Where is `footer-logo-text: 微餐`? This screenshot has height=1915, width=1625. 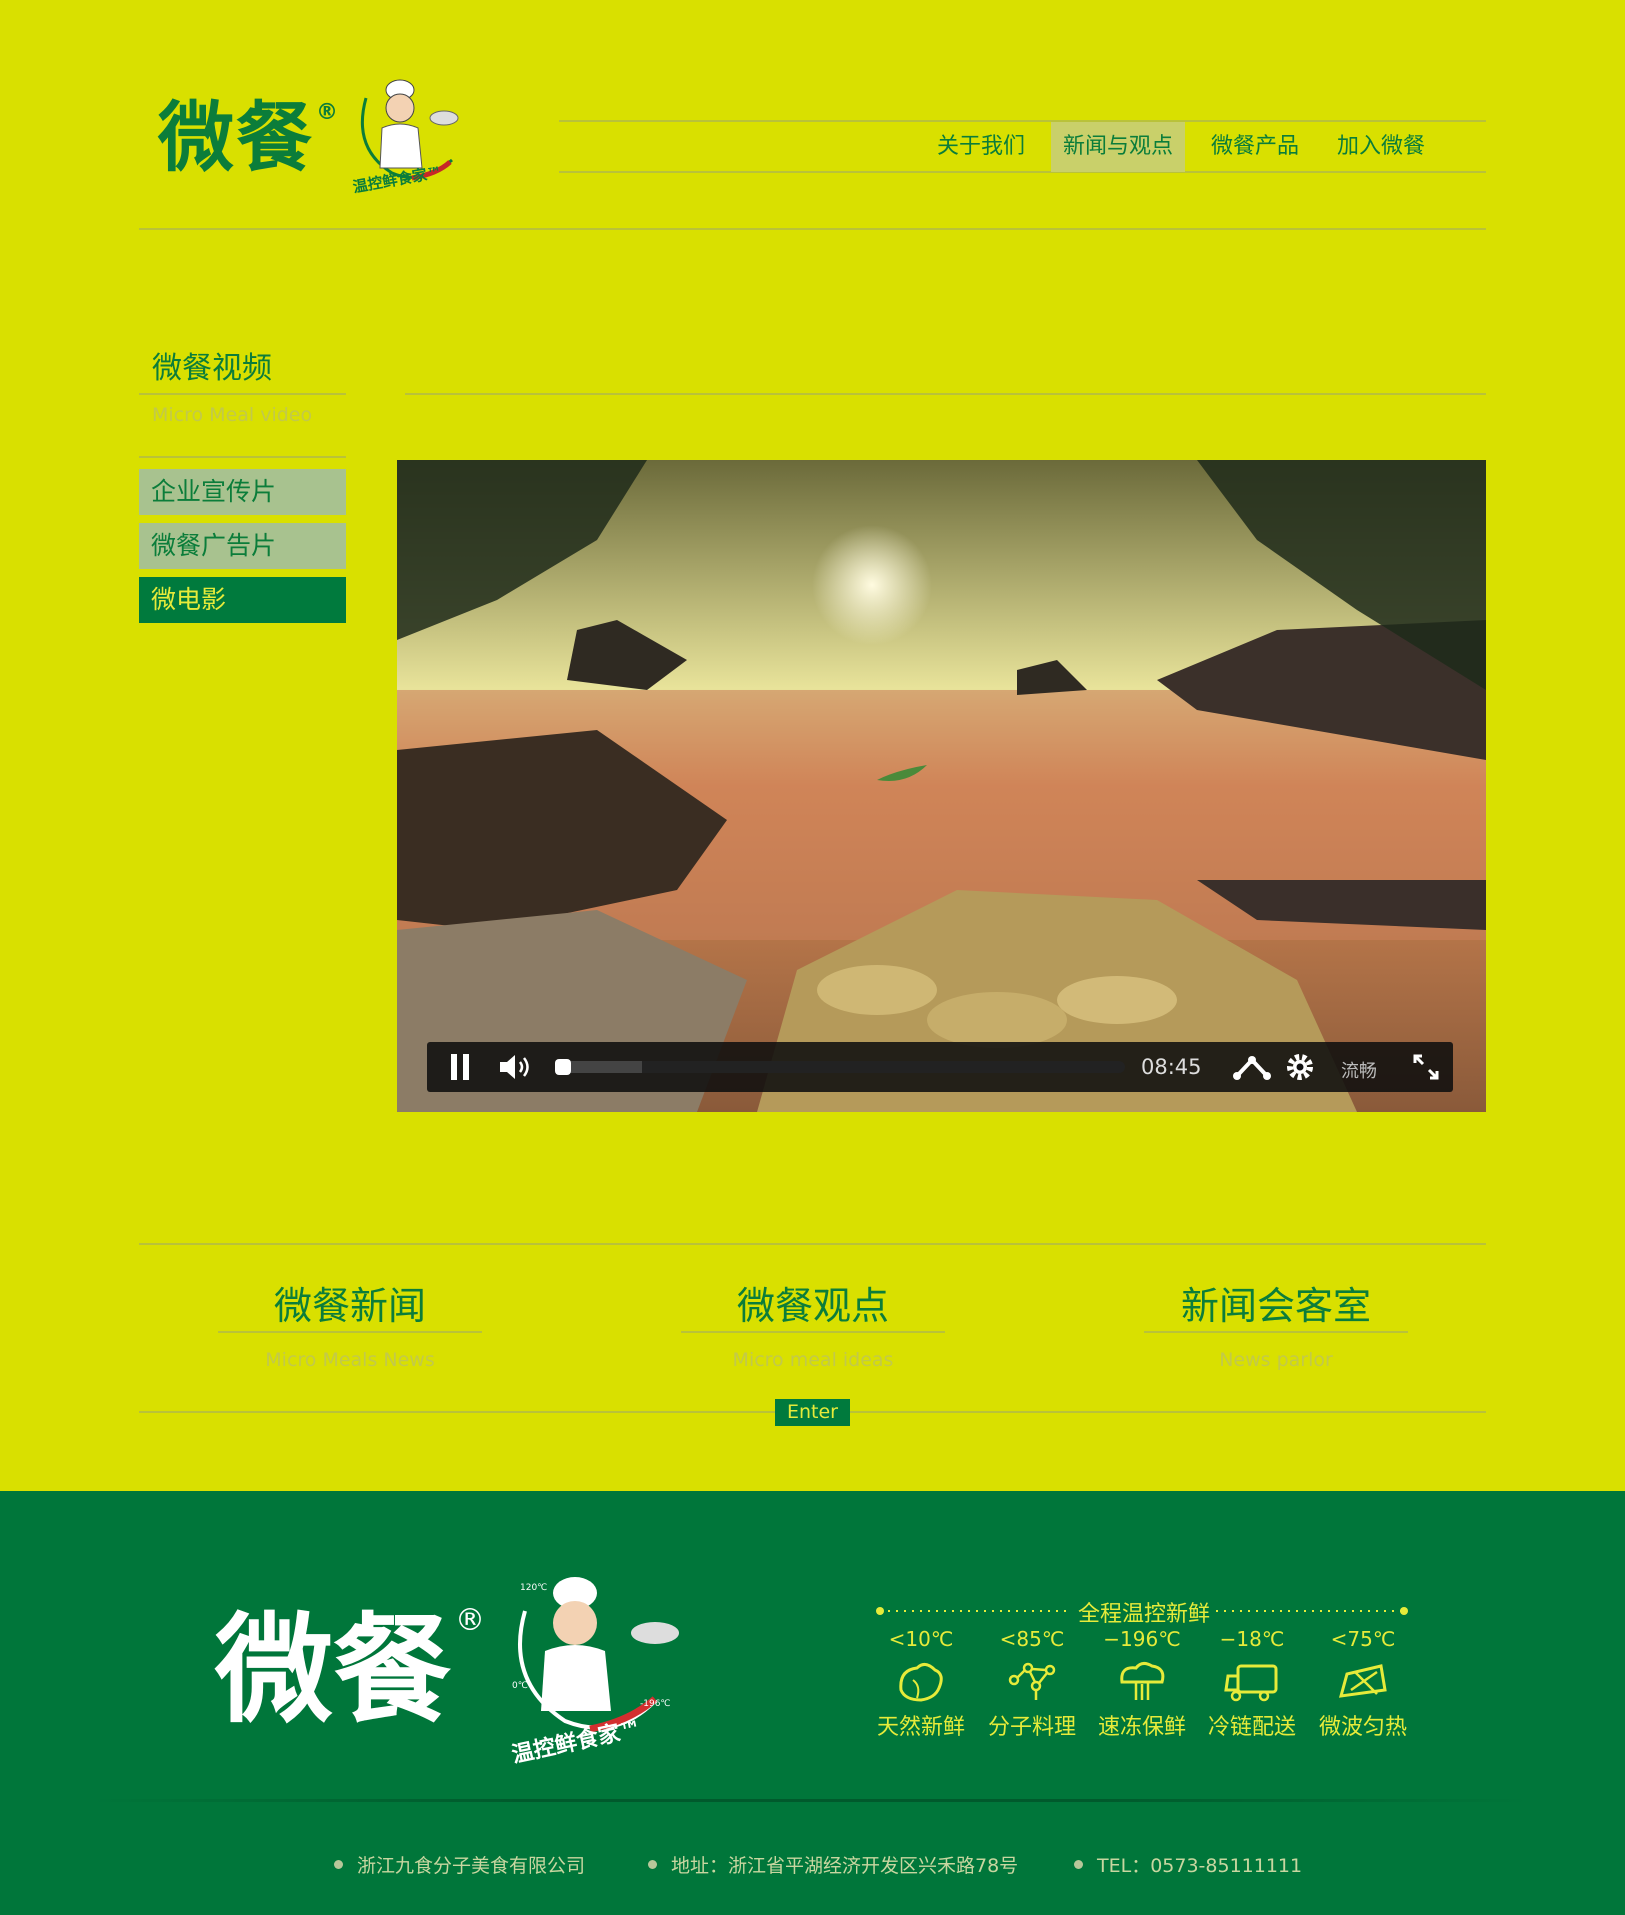
footer-logo-text: 微餐 is located at coordinates (333, 1670).